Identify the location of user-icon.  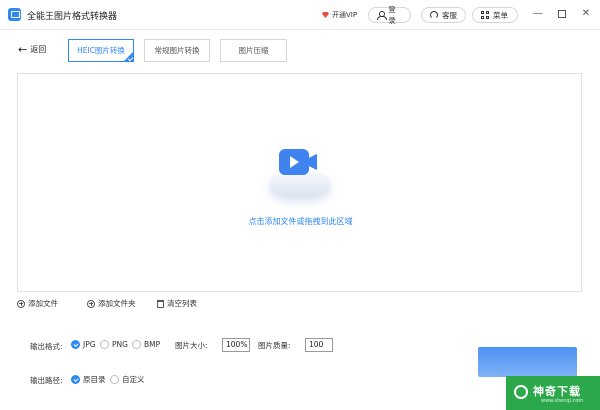
(382, 15).